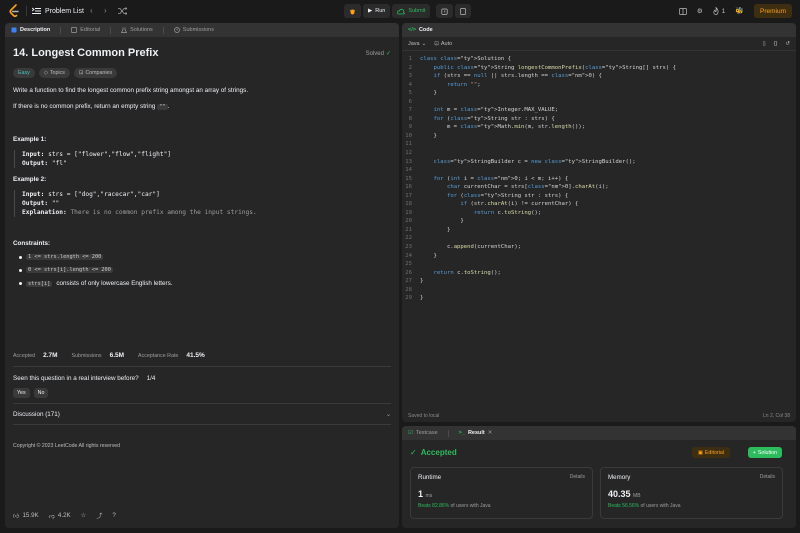 This screenshot has width=800, height=533. I want to click on discussion-toggle: Discussion (171) ⌄, so click(202, 414).